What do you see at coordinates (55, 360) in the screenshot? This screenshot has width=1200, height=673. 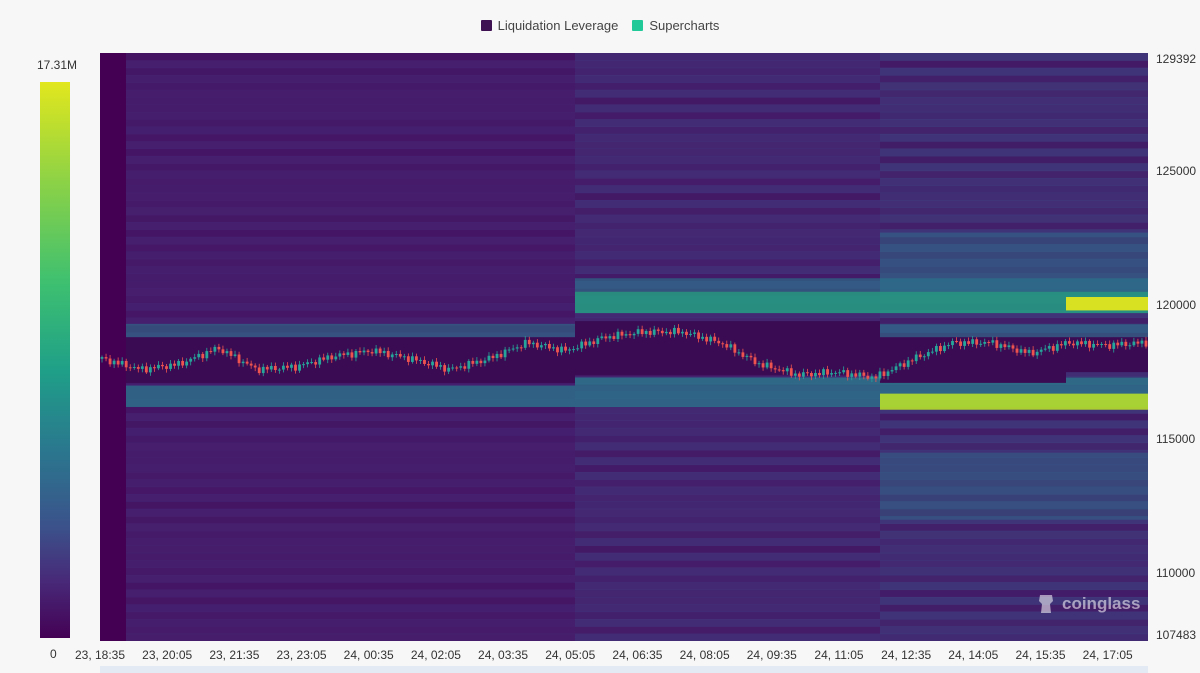 I see `colorbar` at bounding box center [55, 360].